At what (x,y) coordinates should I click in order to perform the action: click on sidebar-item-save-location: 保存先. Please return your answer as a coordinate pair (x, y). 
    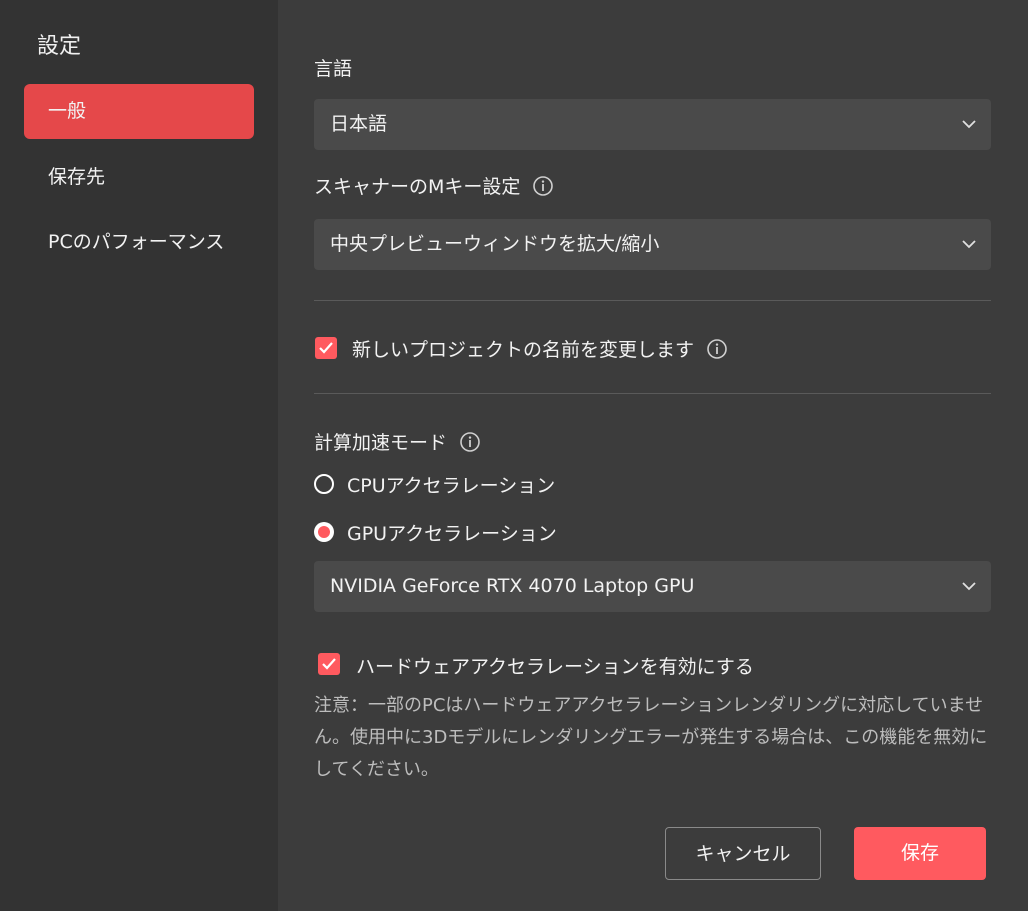
    Looking at the image, I should click on (139, 177).